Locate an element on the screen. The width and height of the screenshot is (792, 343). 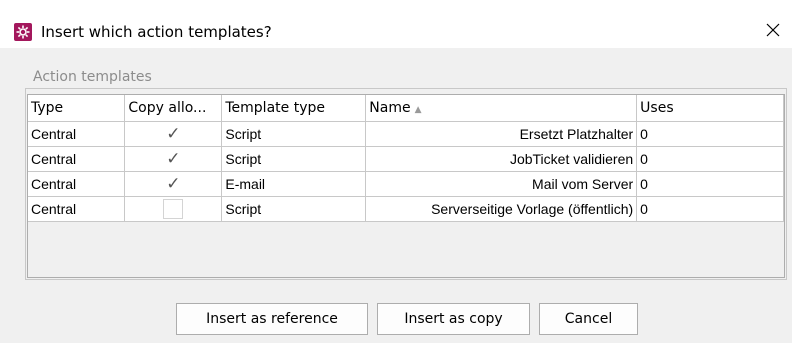
cell-template-type: E-mail is located at coordinates (294, 184).